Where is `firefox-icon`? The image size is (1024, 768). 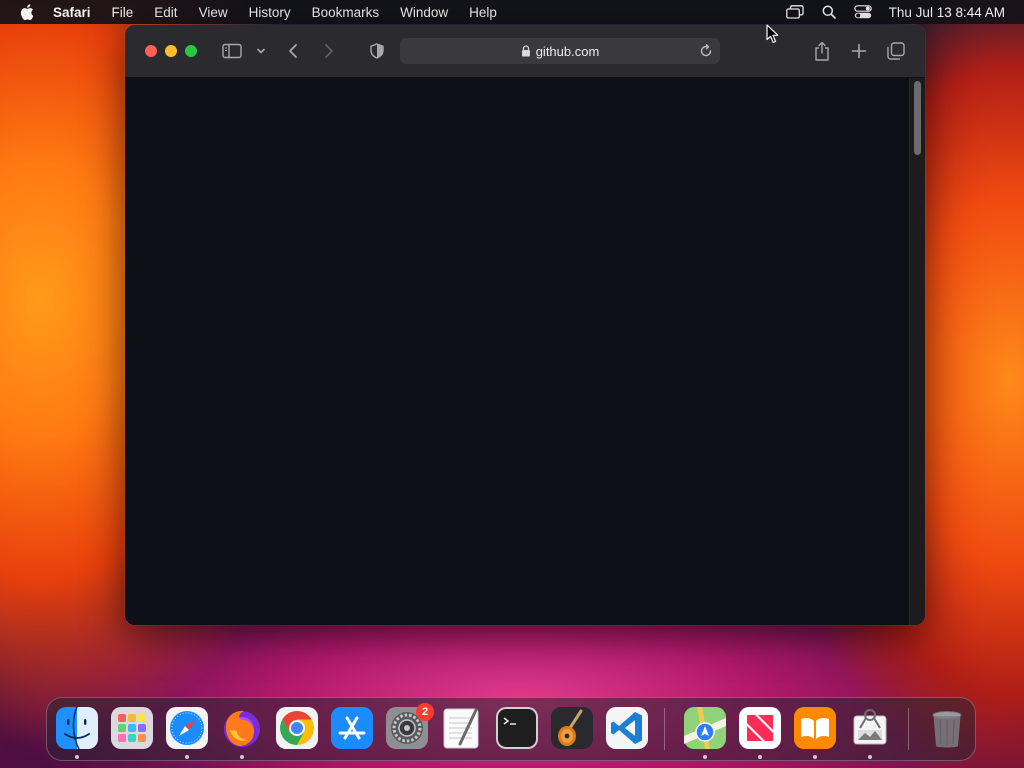 firefox-icon is located at coordinates (242, 728).